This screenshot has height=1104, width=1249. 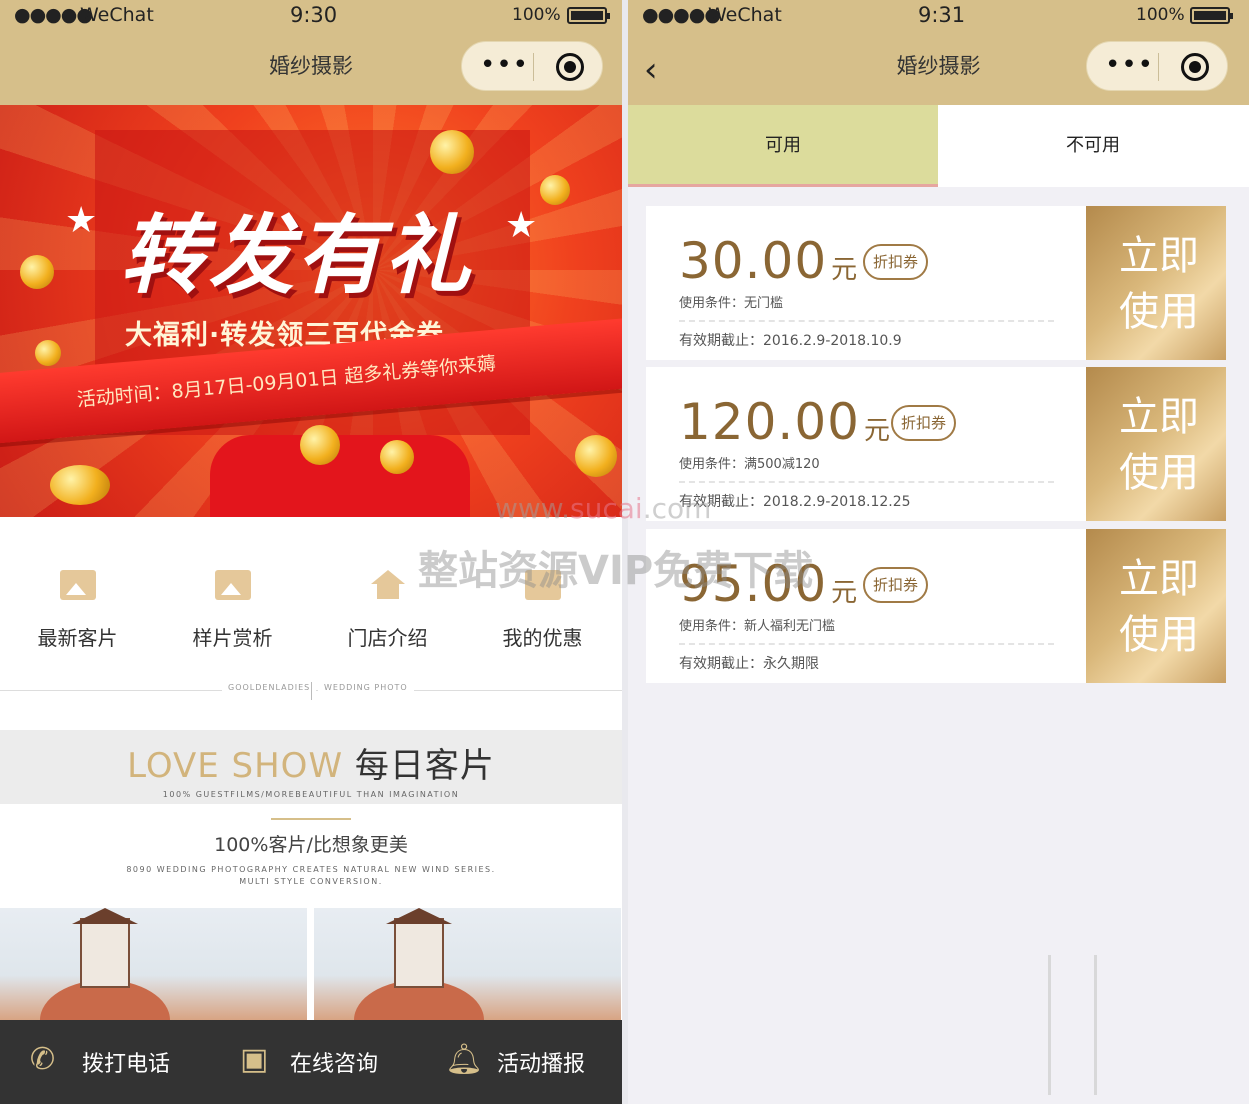 I want to click on status-bar: ●●●●● WeChat 9:31 100%, so click(x=938, y=15).